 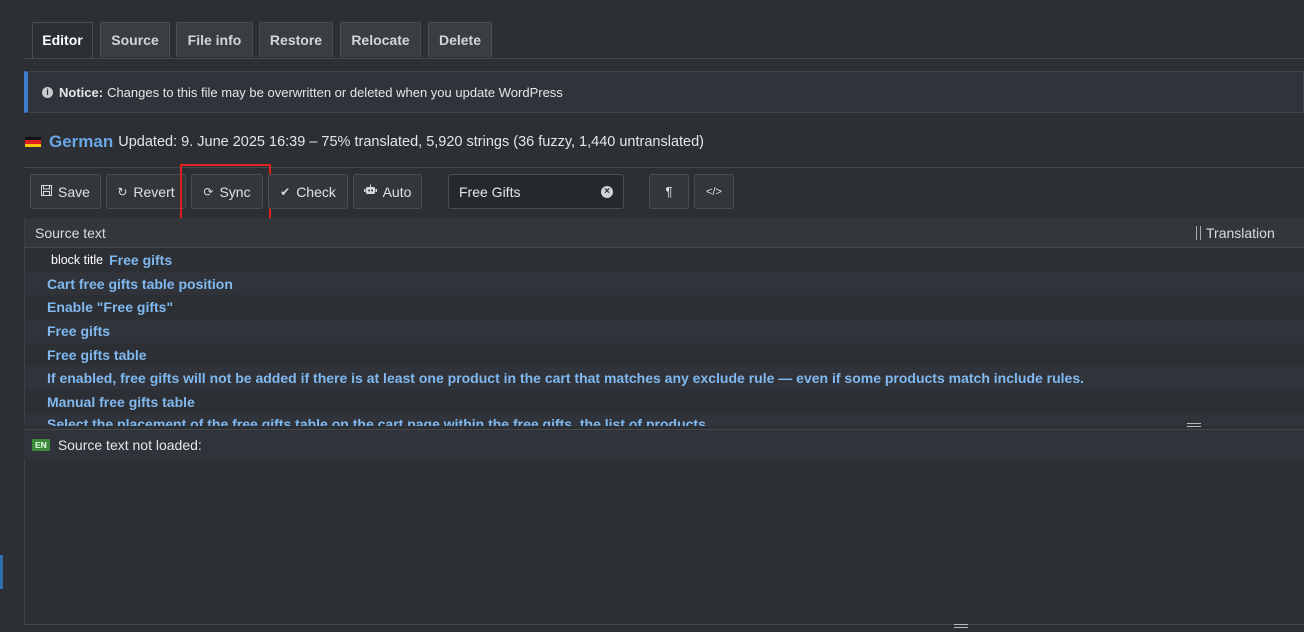 I want to click on table-row: Manual free gifts table, so click(x=664, y=402).